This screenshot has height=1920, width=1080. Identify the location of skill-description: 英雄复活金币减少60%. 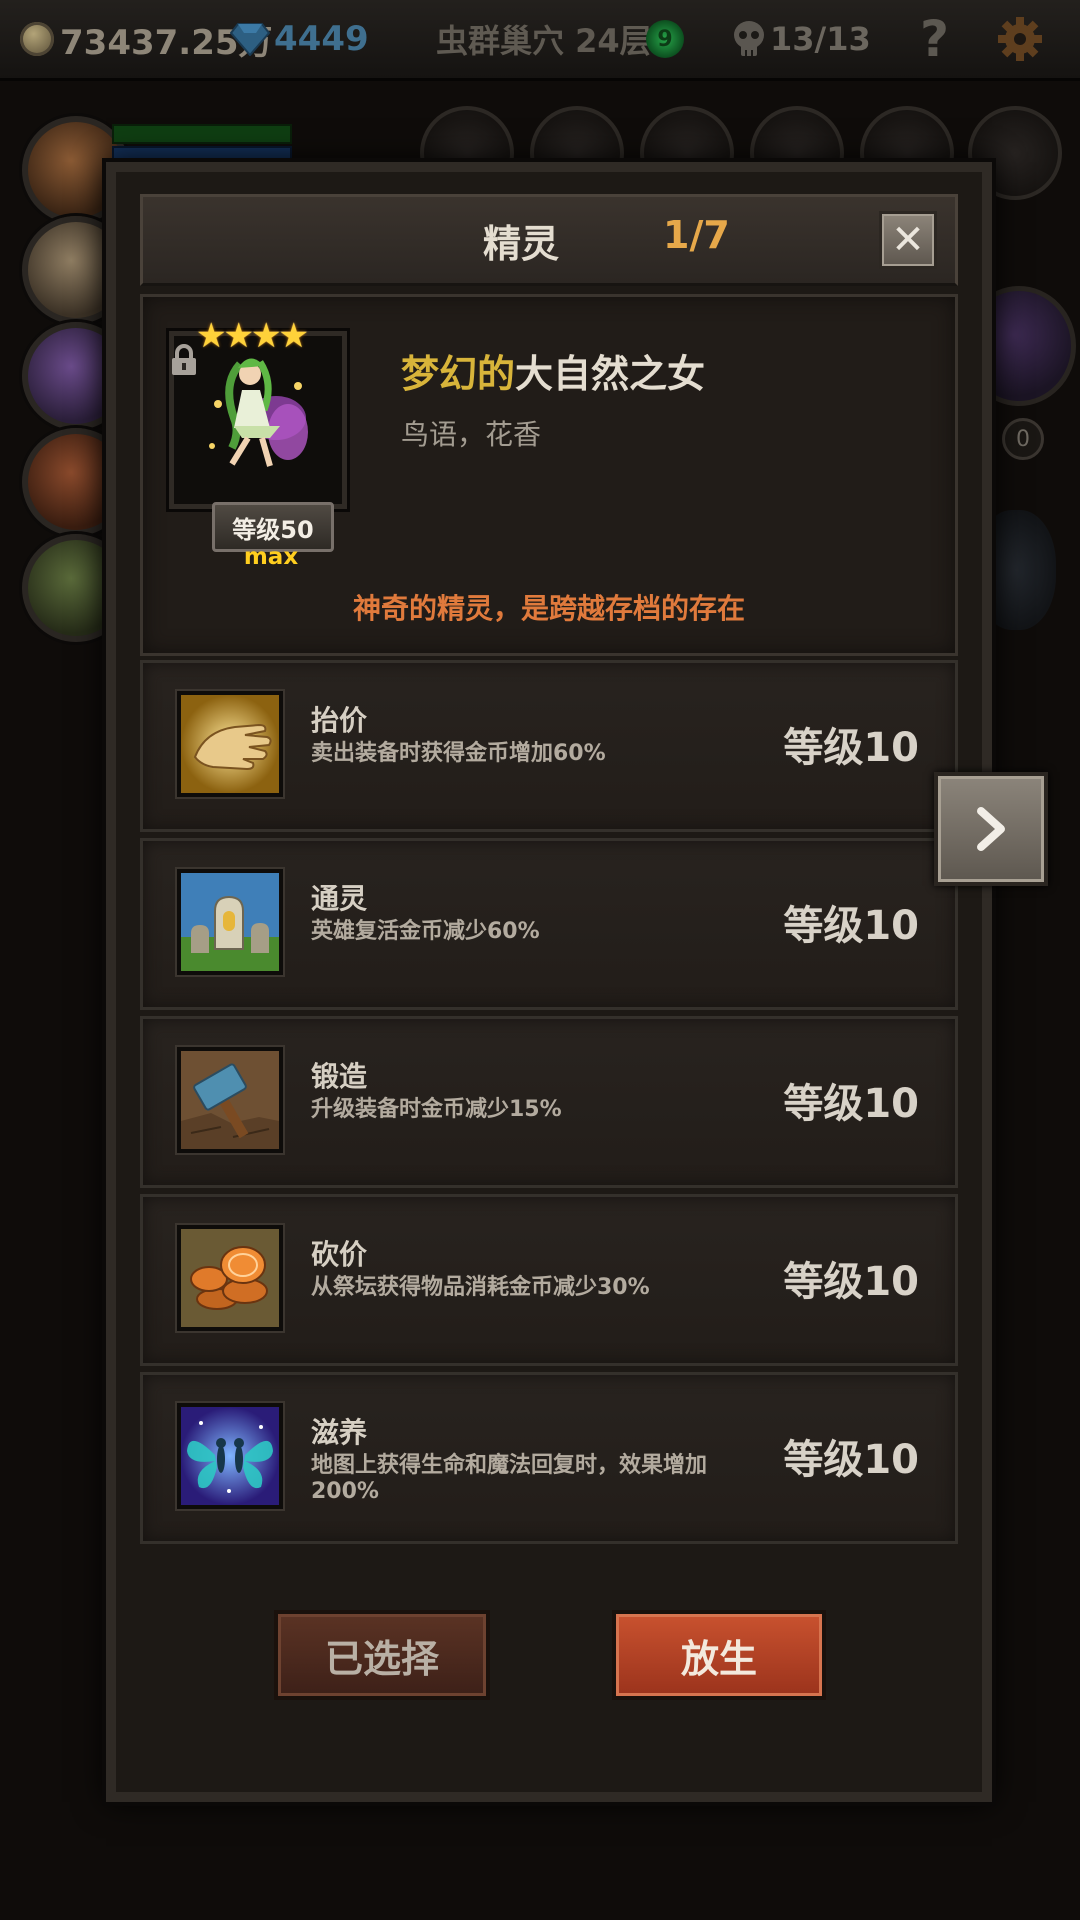
(425, 931).